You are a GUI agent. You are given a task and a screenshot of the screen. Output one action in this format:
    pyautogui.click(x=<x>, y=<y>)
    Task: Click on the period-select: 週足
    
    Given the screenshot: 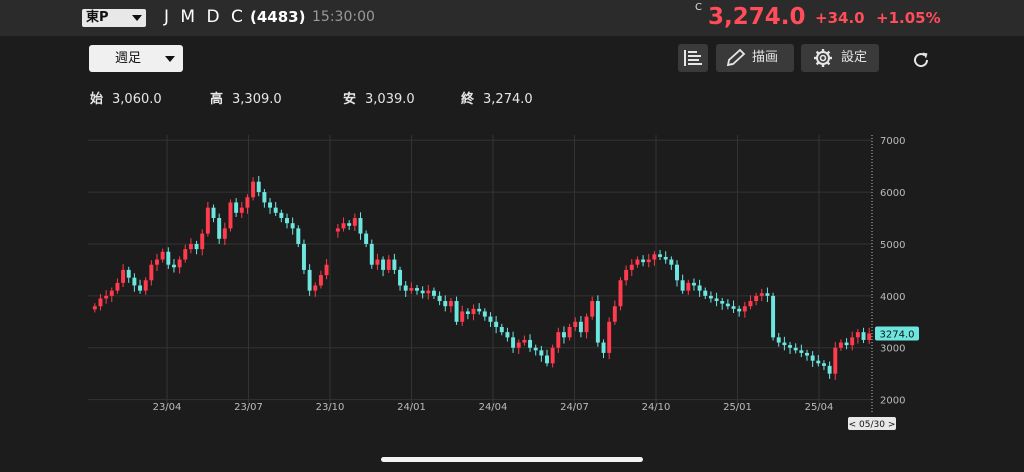 What is the action you would take?
    pyautogui.click(x=136, y=58)
    